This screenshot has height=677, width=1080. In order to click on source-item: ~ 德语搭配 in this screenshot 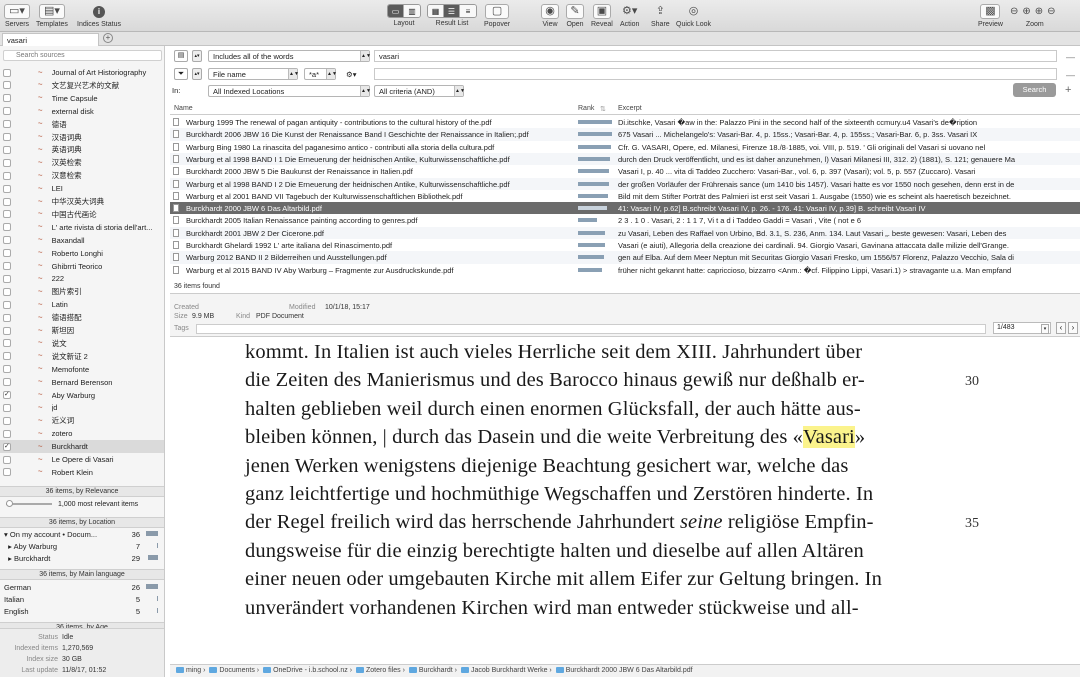, I will do `click(82, 317)`.